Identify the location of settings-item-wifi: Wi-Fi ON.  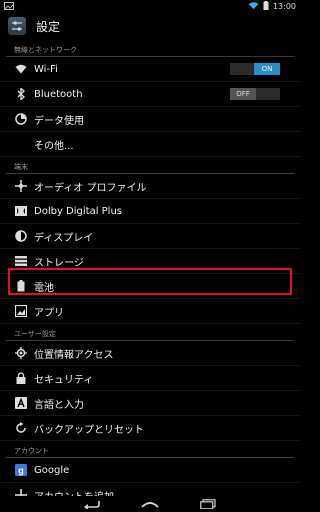
(150, 69).